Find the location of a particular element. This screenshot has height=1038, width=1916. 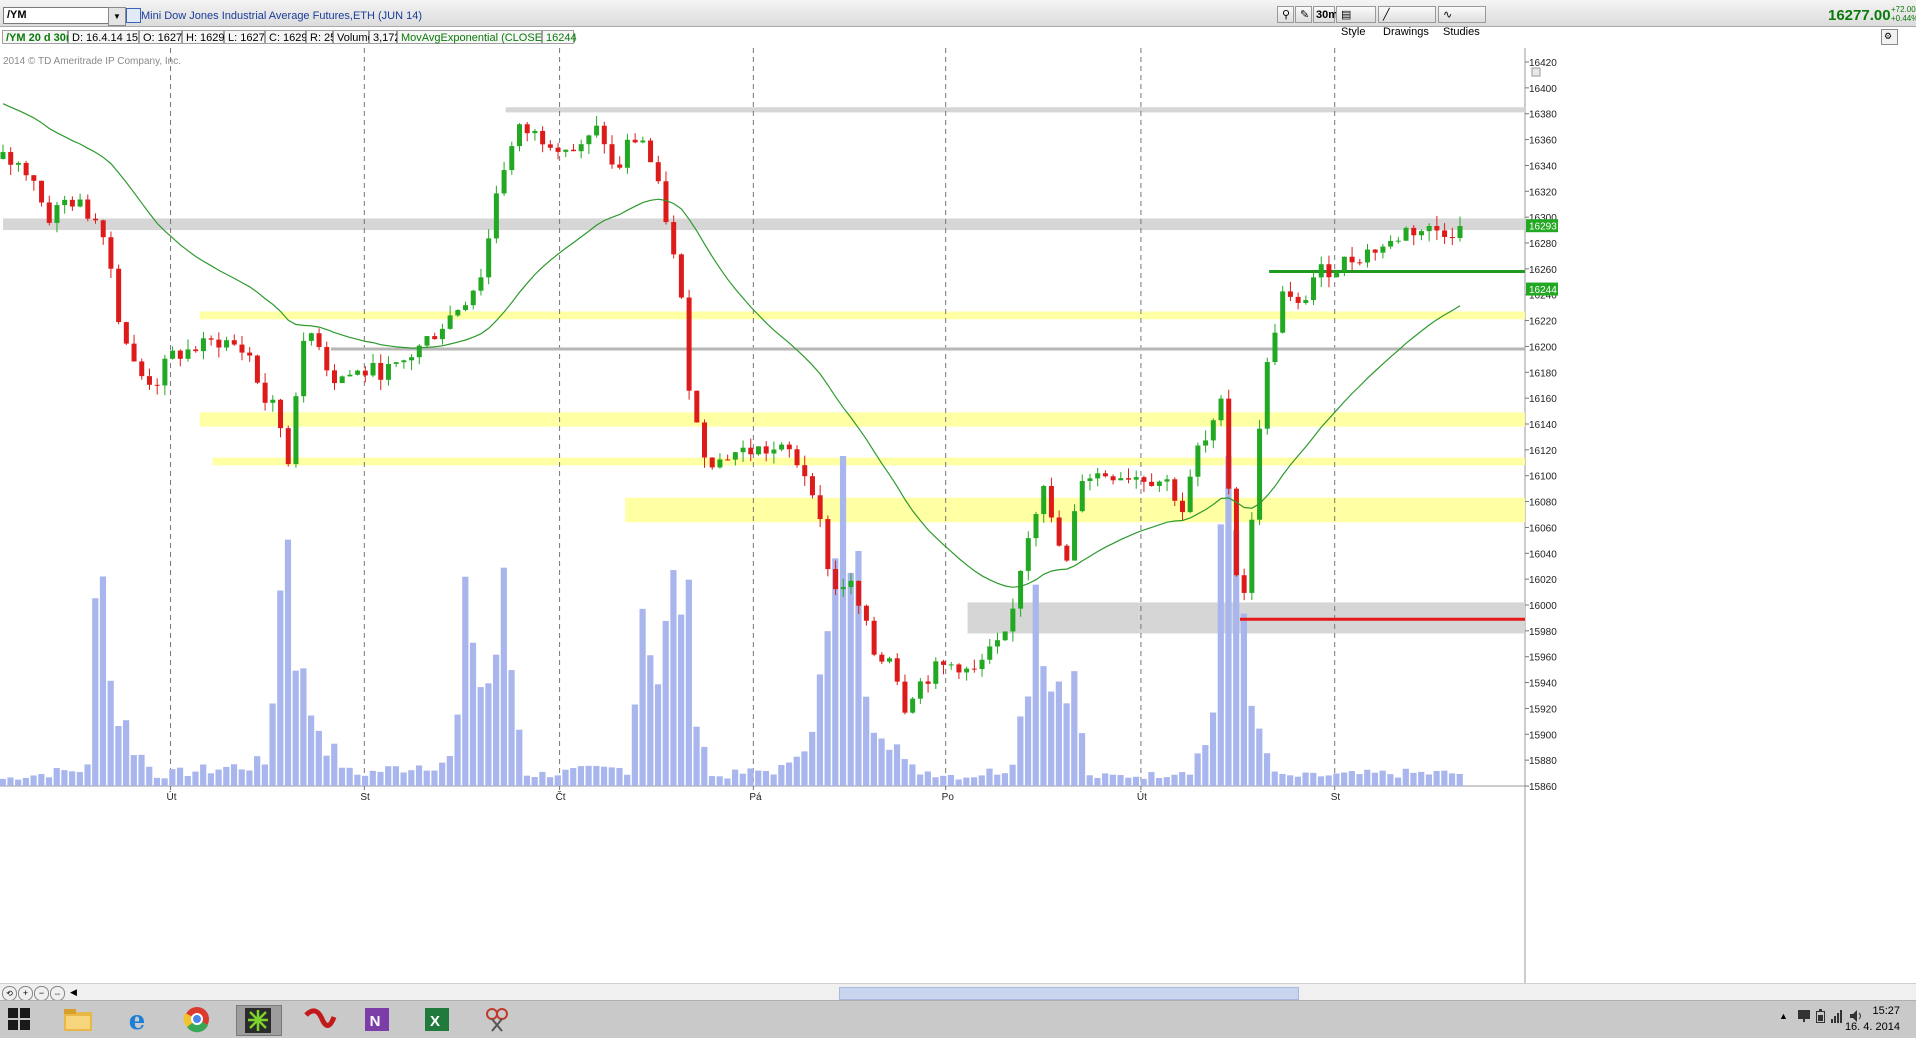

zoom-fit-button: ⇔ is located at coordinates (57, 993).